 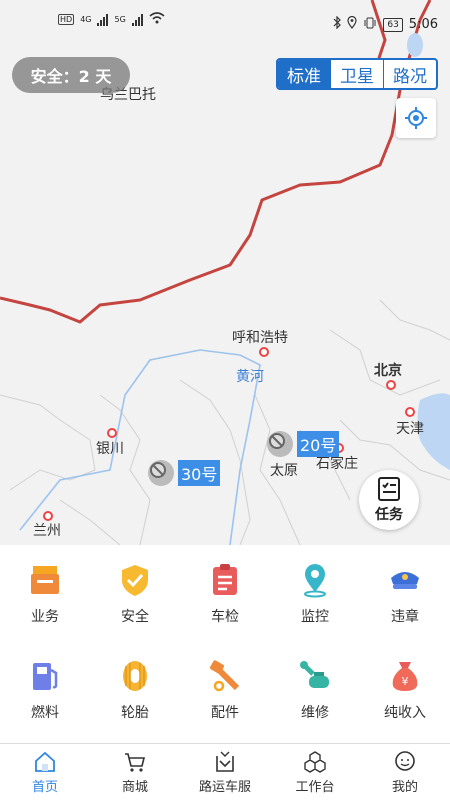 I want to click on vehicle-service-icon, so click(x=225, y=761).